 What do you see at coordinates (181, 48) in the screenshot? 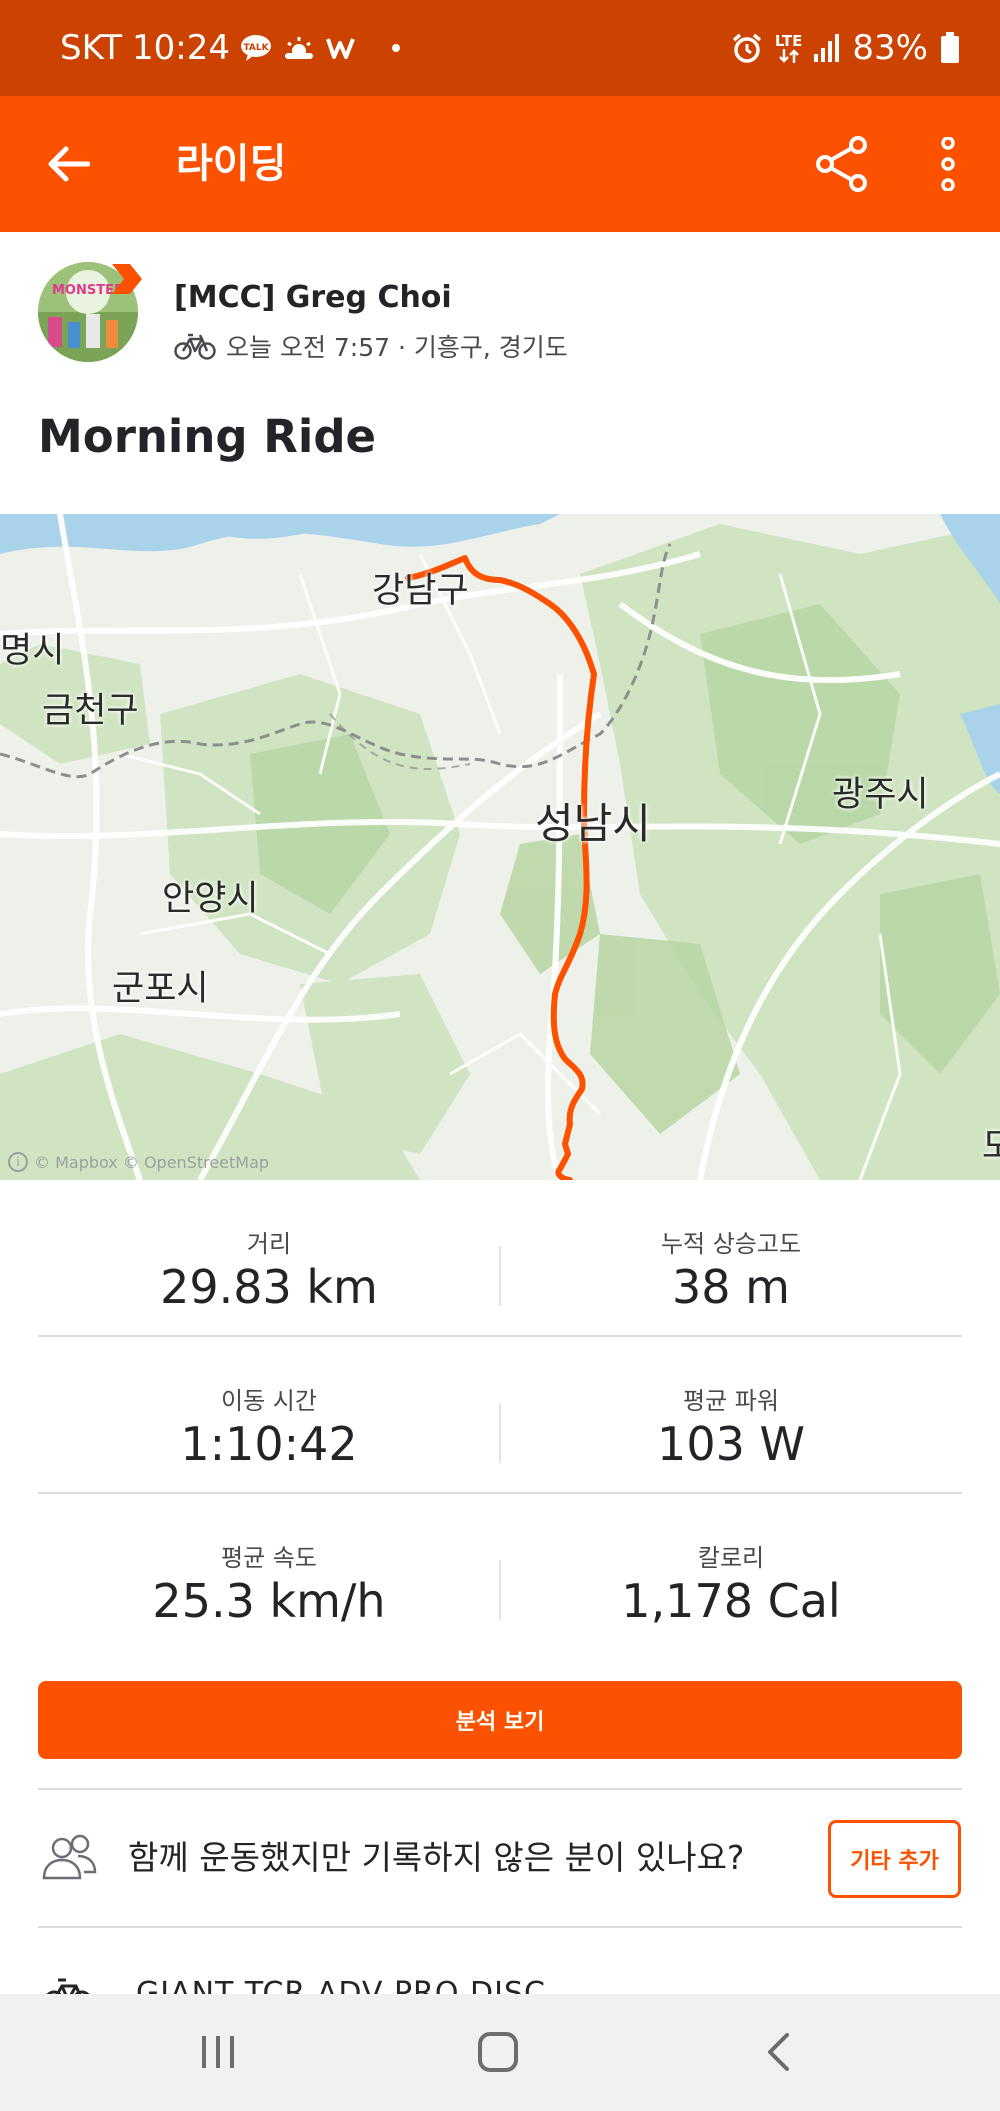
I see `clock: 10:24` at bounding box center [181, 48].